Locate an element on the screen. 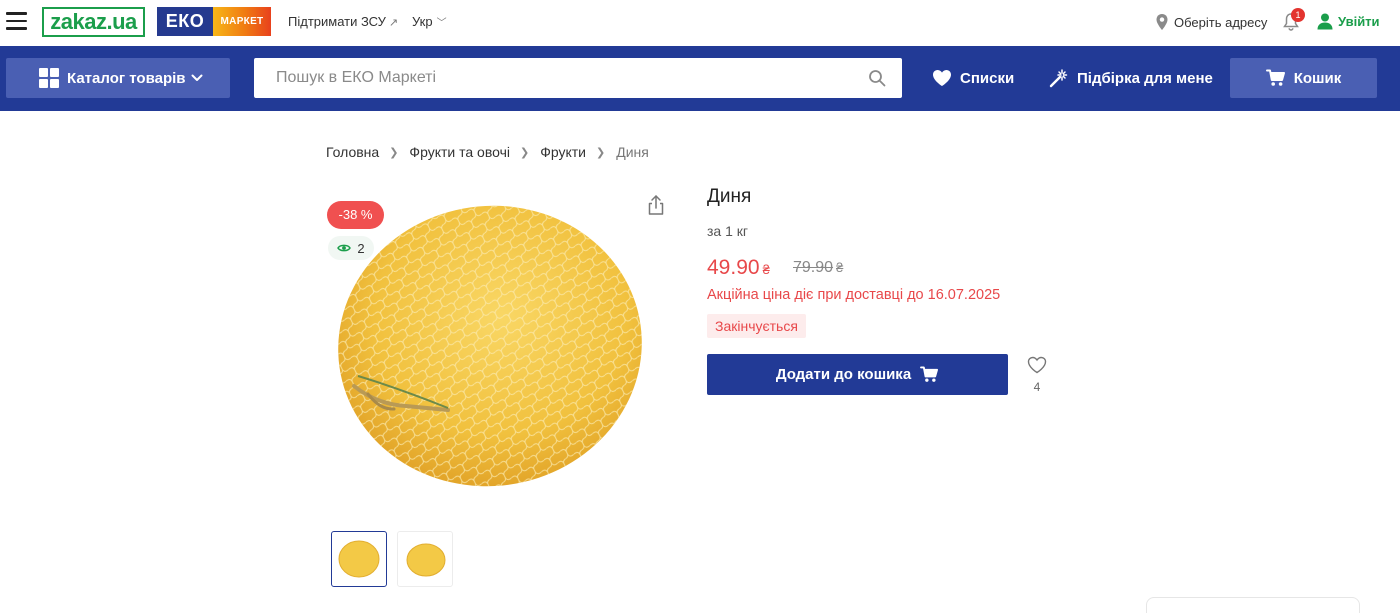 The width and height of the screenshot is (1400, 613). heart-icon is located at coordinates (942, 78).